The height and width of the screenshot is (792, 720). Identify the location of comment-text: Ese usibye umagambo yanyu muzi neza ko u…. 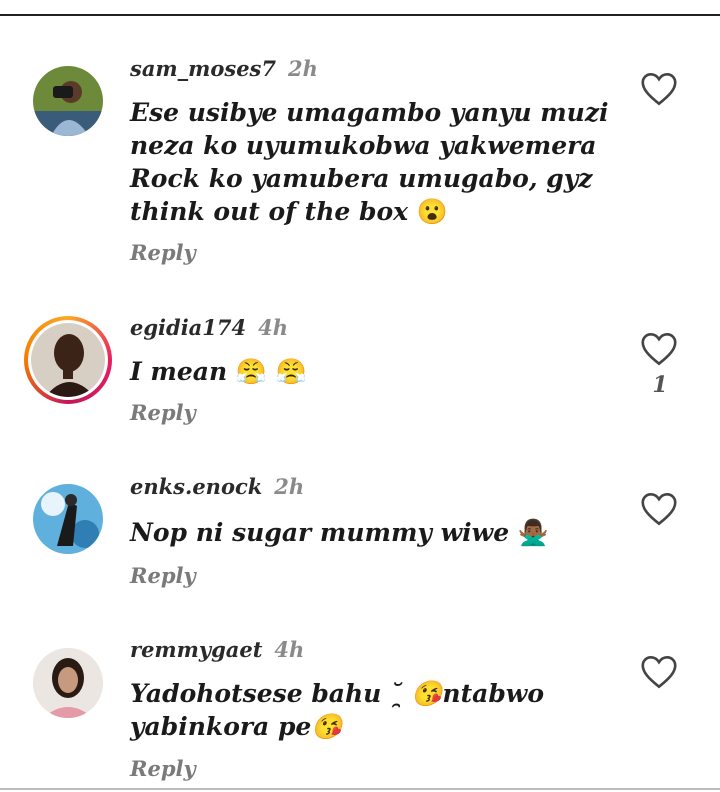
(380, 162).